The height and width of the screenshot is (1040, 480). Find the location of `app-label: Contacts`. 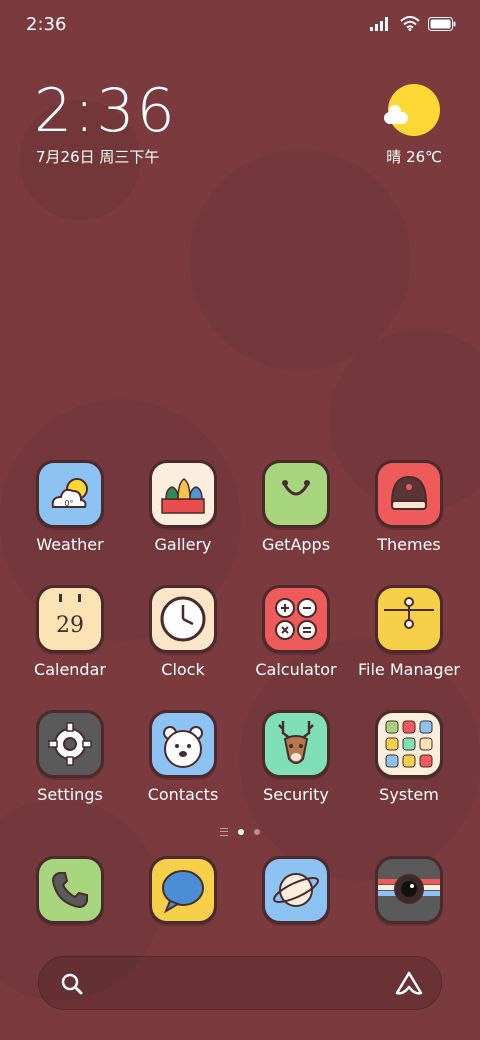

app-label: Contacts is located at coordinates (183, 794).